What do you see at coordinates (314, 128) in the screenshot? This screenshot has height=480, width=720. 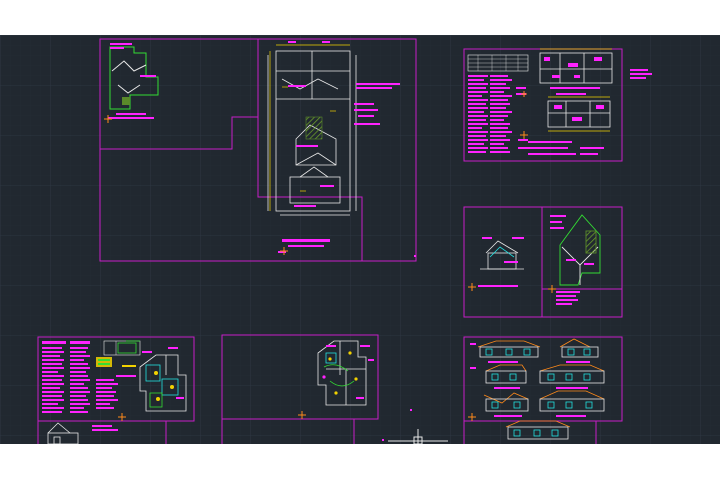 I see `hatch-area` at bounding box center [314, 128].